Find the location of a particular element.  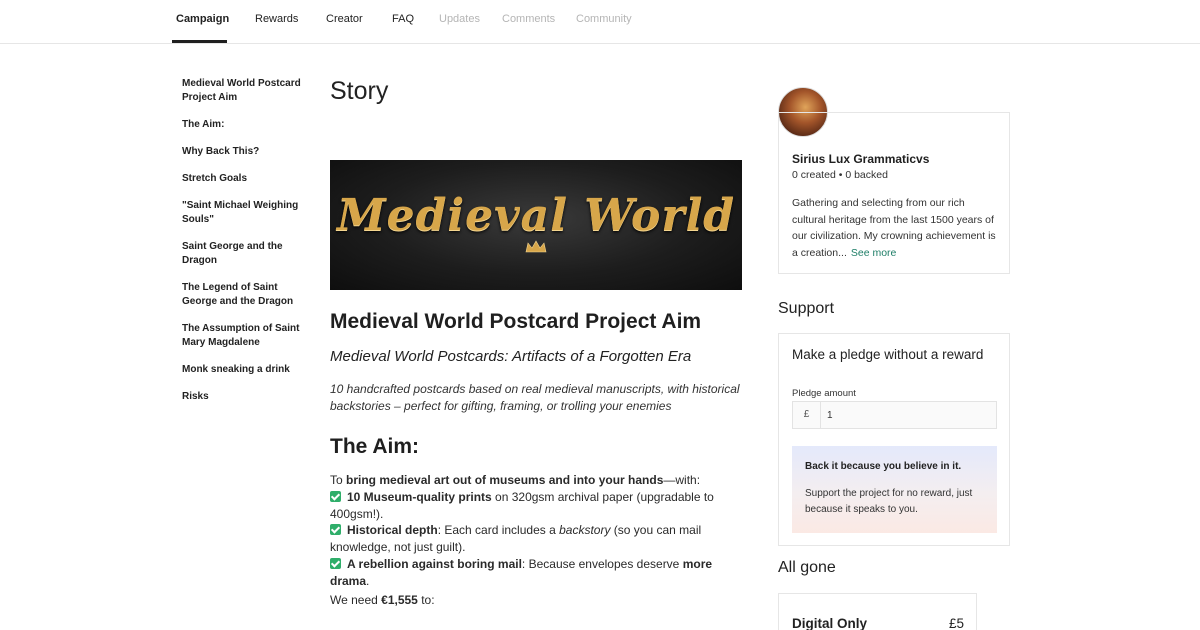

tab-updates: Updates is located at coordinates (459, 19).